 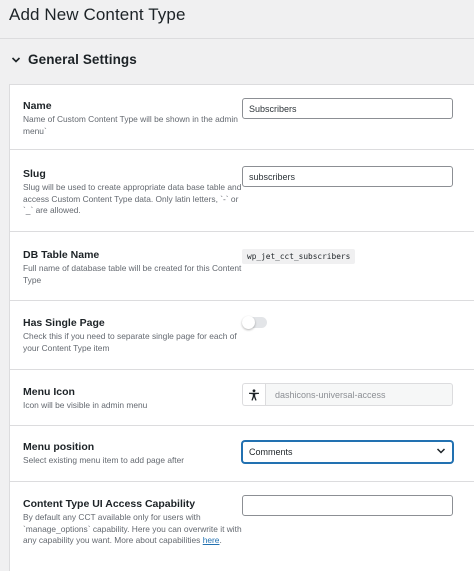 I want to click on slug-input: subscribers, so click(x=347, y=176).